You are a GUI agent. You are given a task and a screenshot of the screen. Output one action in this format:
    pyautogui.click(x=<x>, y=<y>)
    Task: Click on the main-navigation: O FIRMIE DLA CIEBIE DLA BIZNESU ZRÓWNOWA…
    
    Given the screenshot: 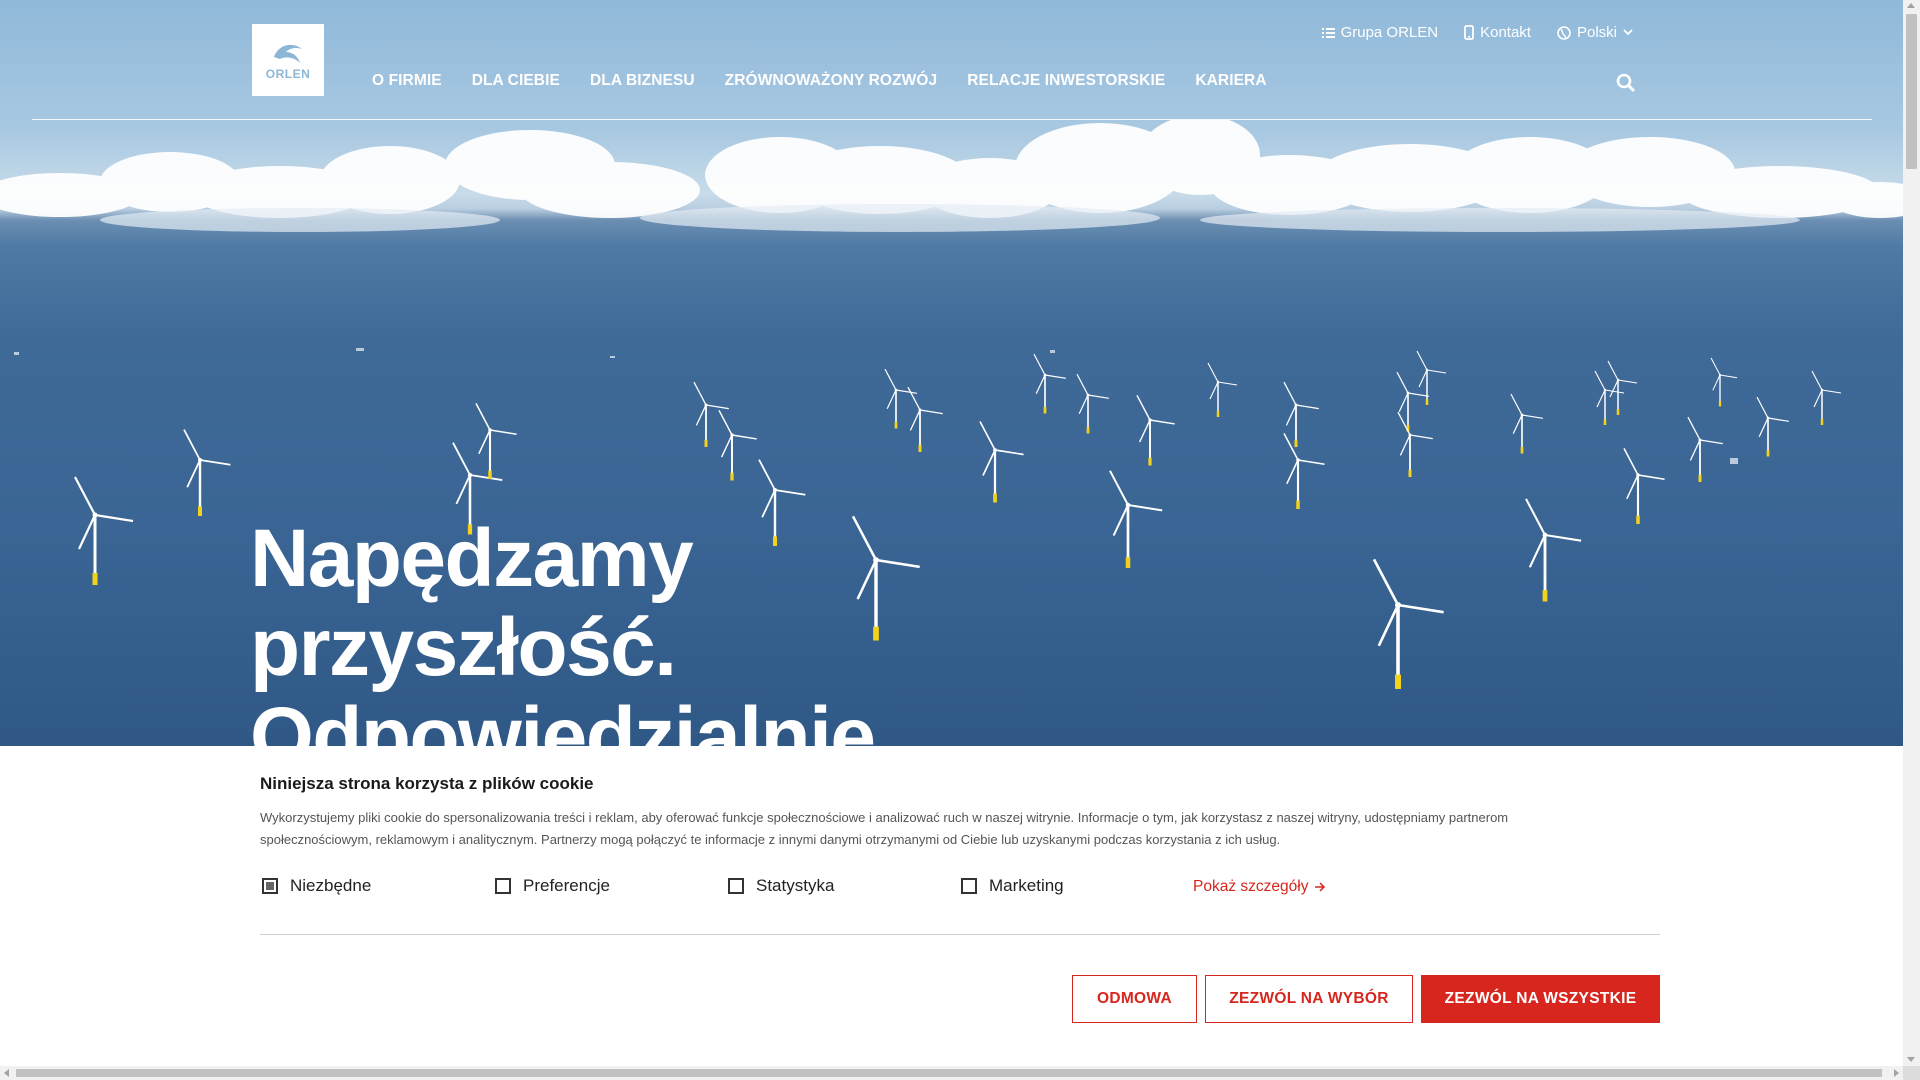 What is the action you would take?
    pyautogui.click(x=819, y=81)
    